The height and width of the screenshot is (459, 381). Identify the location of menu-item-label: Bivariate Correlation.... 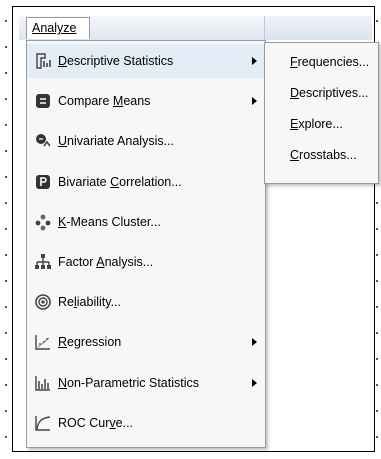
(120, 181).